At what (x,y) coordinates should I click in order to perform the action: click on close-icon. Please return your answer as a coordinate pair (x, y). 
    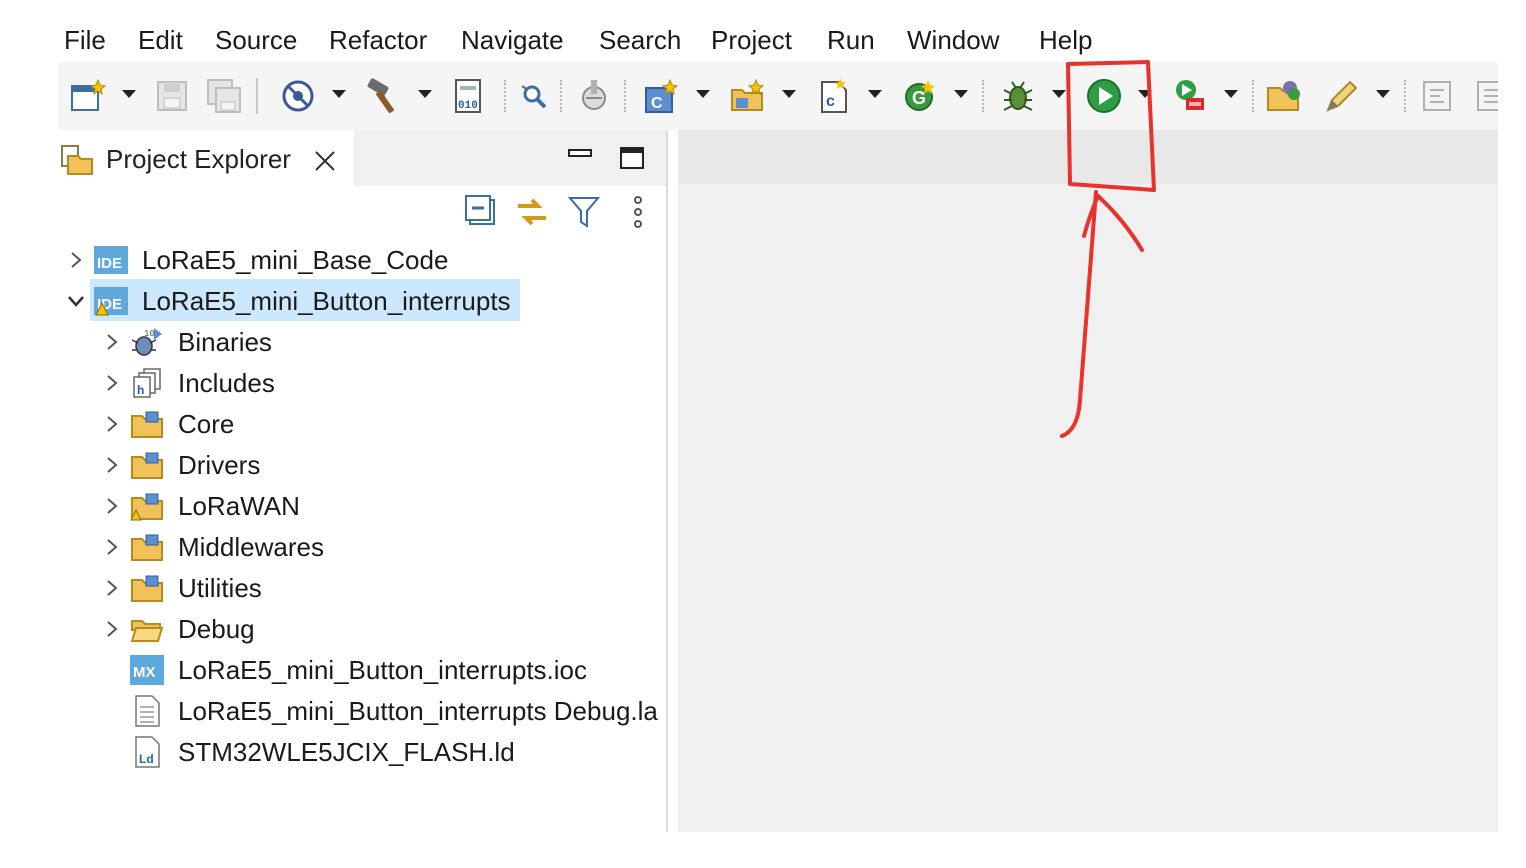
    Looking at the image, I should click on (325, 161).